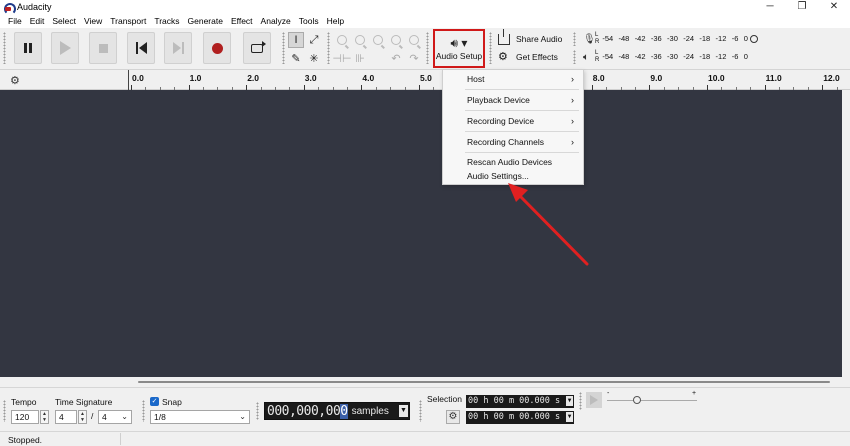  What do you see at coordinates (37, 21) in the screenshot?
I see `menu-edit: Edit` at bounding box center [37, 21].